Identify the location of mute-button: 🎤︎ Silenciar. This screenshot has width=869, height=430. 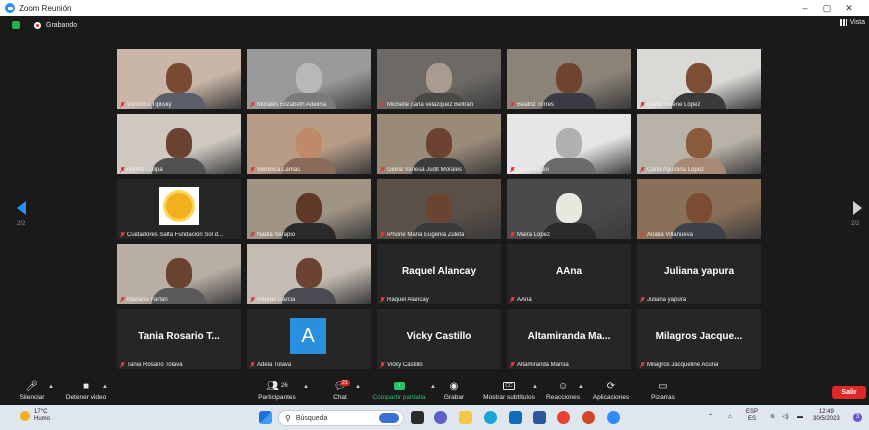
(32, 392).